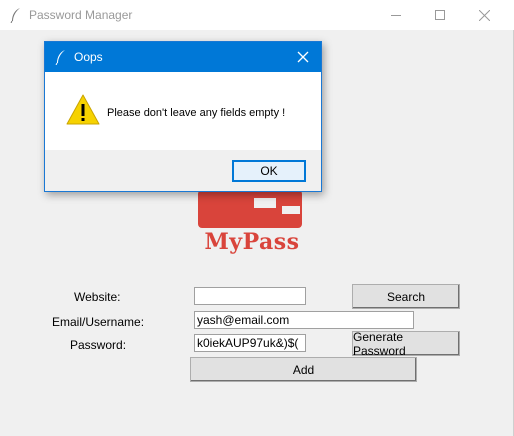 This screenshot has width=514, height=436. I want to click on logo-text: MyPass, so click(252, 242).